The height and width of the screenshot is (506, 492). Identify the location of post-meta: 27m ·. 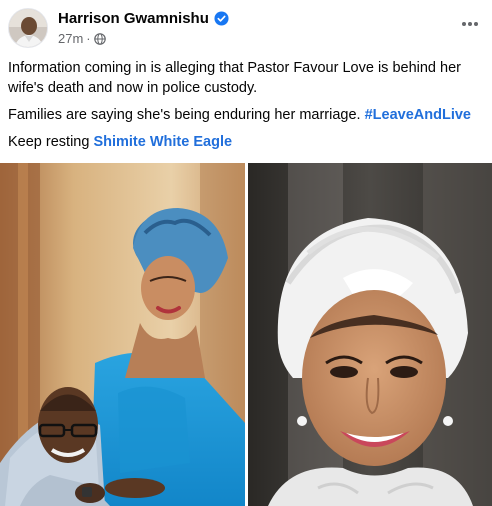
(82, 38).